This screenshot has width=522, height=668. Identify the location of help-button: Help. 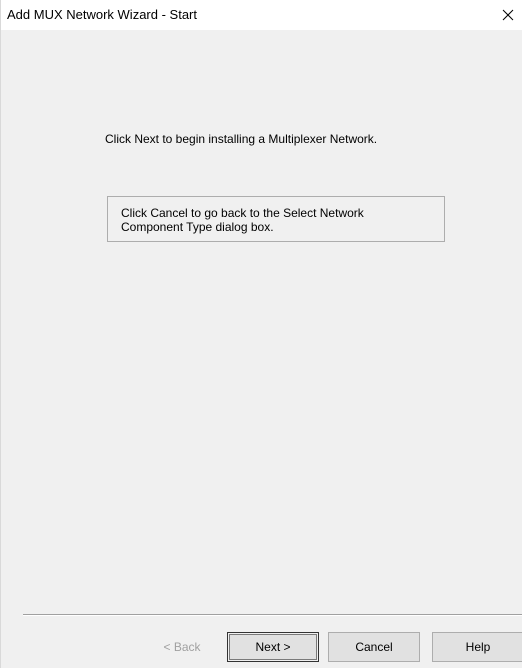
(477, 647).